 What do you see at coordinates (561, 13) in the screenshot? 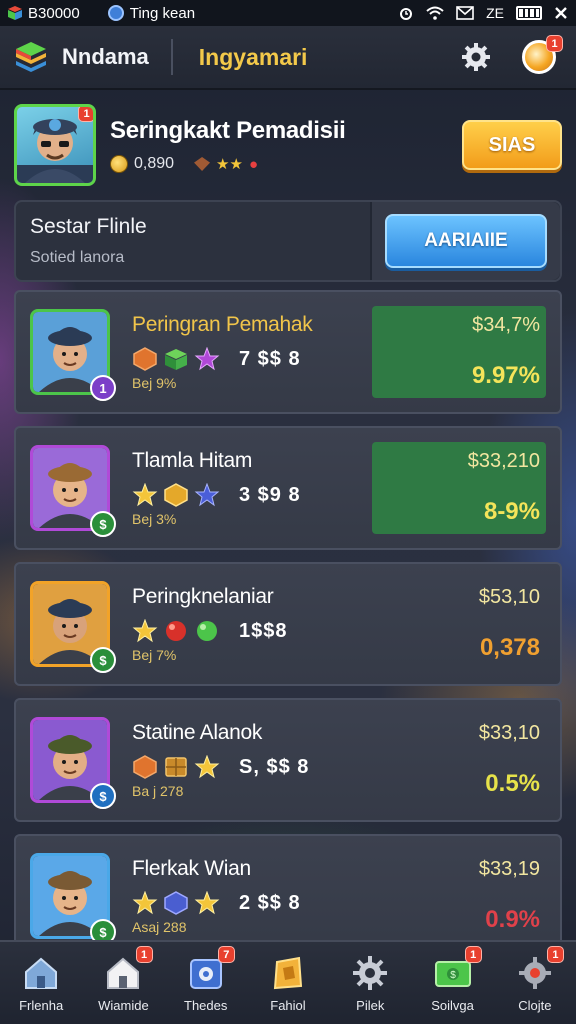
I see `close-icon` at bounding box center [561, 13].